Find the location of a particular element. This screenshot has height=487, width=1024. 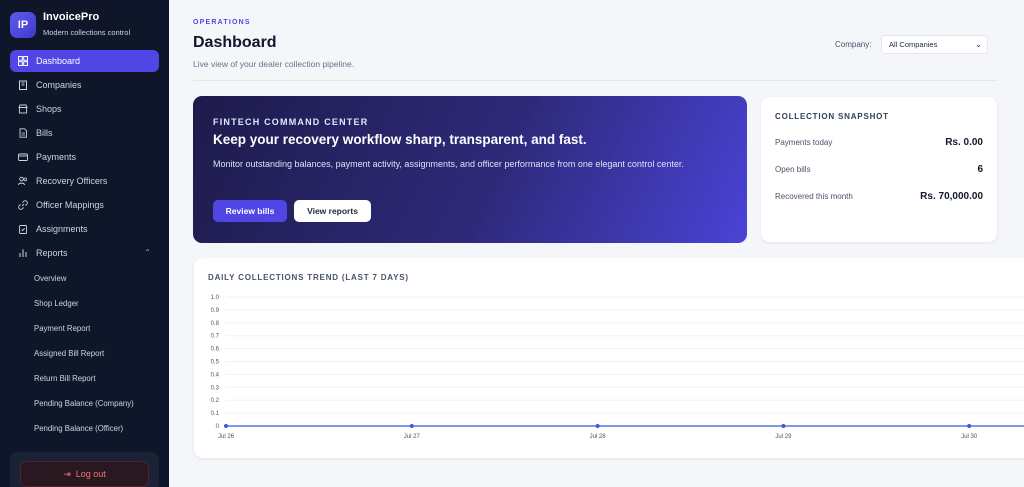

sidebar-item-label: Shops is located at coordinates (49, 109).